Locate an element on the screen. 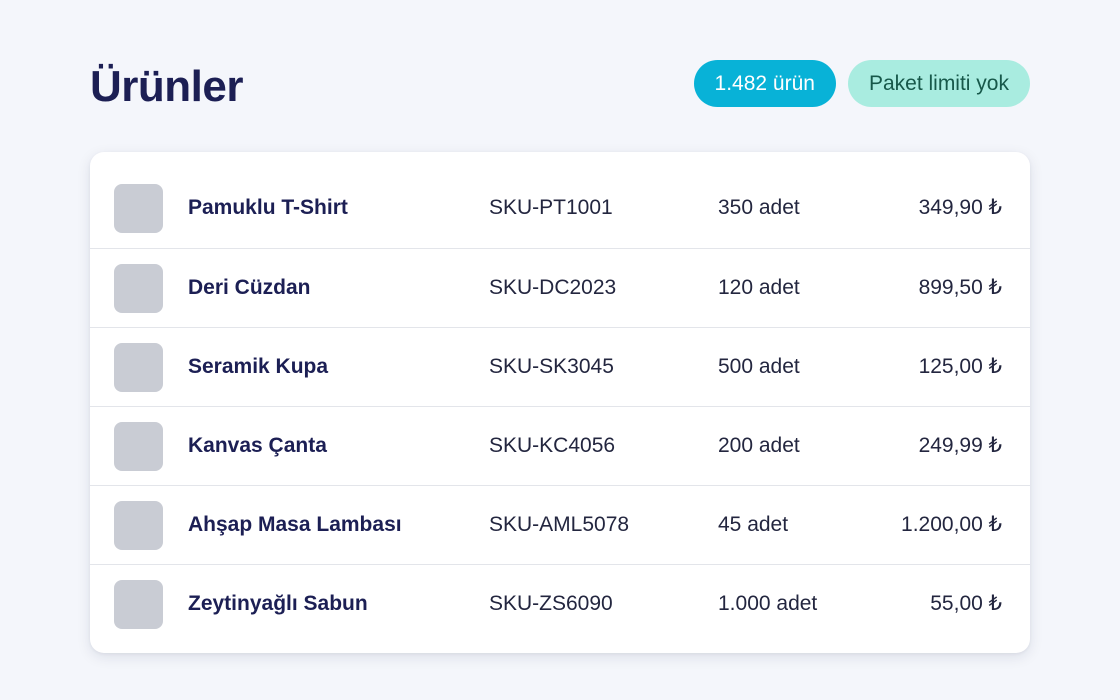 Image resolution: width=1120 pixels, height=700 pixels. product-stock: 120 adet is located at coordinates (759, 287).